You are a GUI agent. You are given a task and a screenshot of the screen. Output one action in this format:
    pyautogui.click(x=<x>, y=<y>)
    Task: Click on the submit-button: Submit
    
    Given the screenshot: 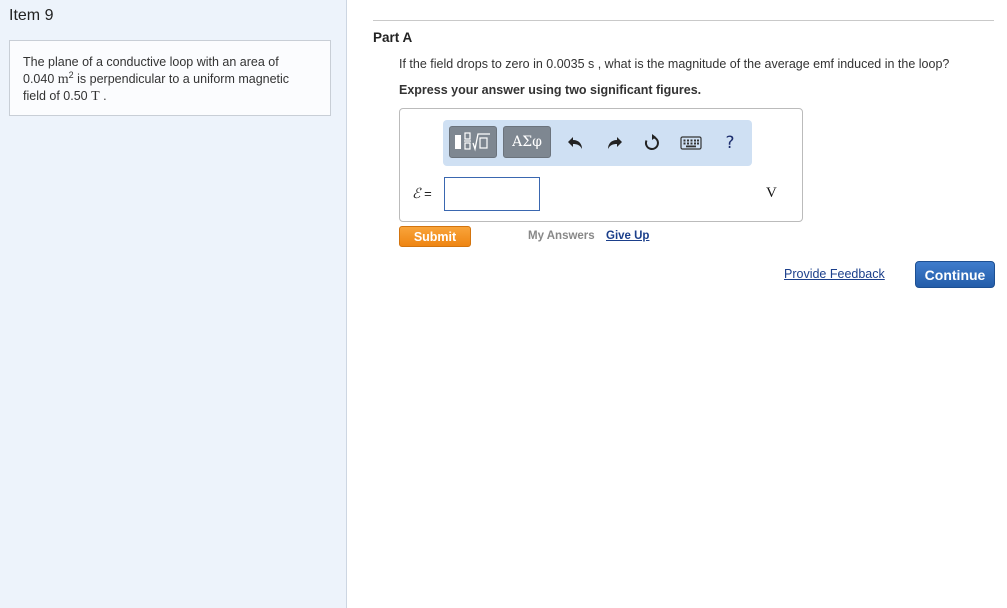 What is the action you would take?
    pyautogui.click(x=435, y=236)
    